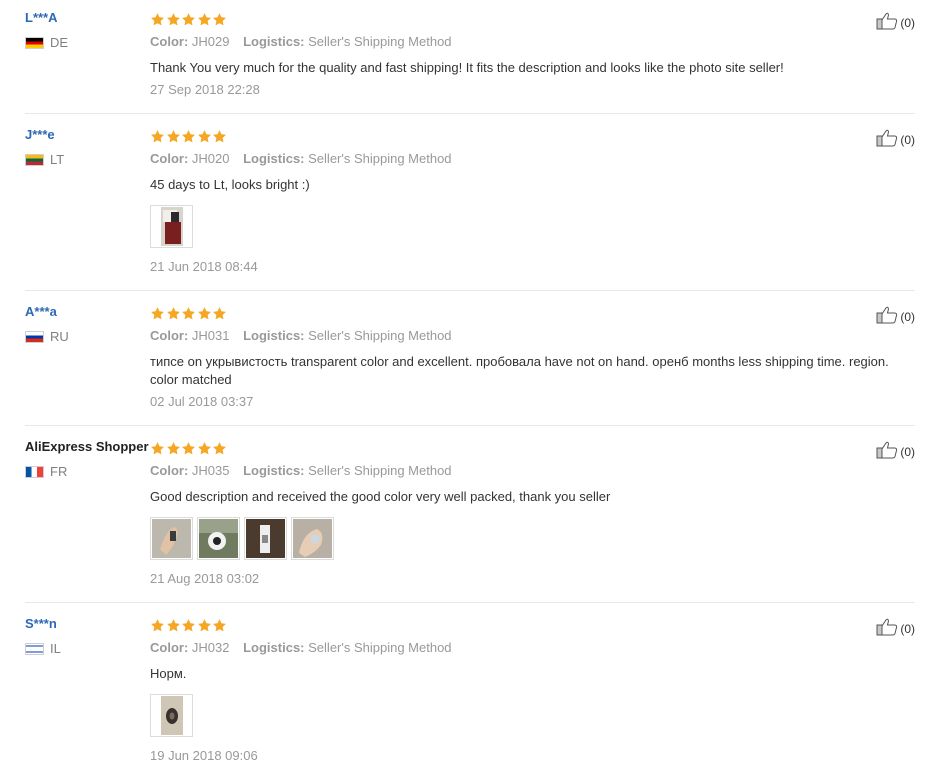  I want to click on country-code: LT, so click(57, 159).